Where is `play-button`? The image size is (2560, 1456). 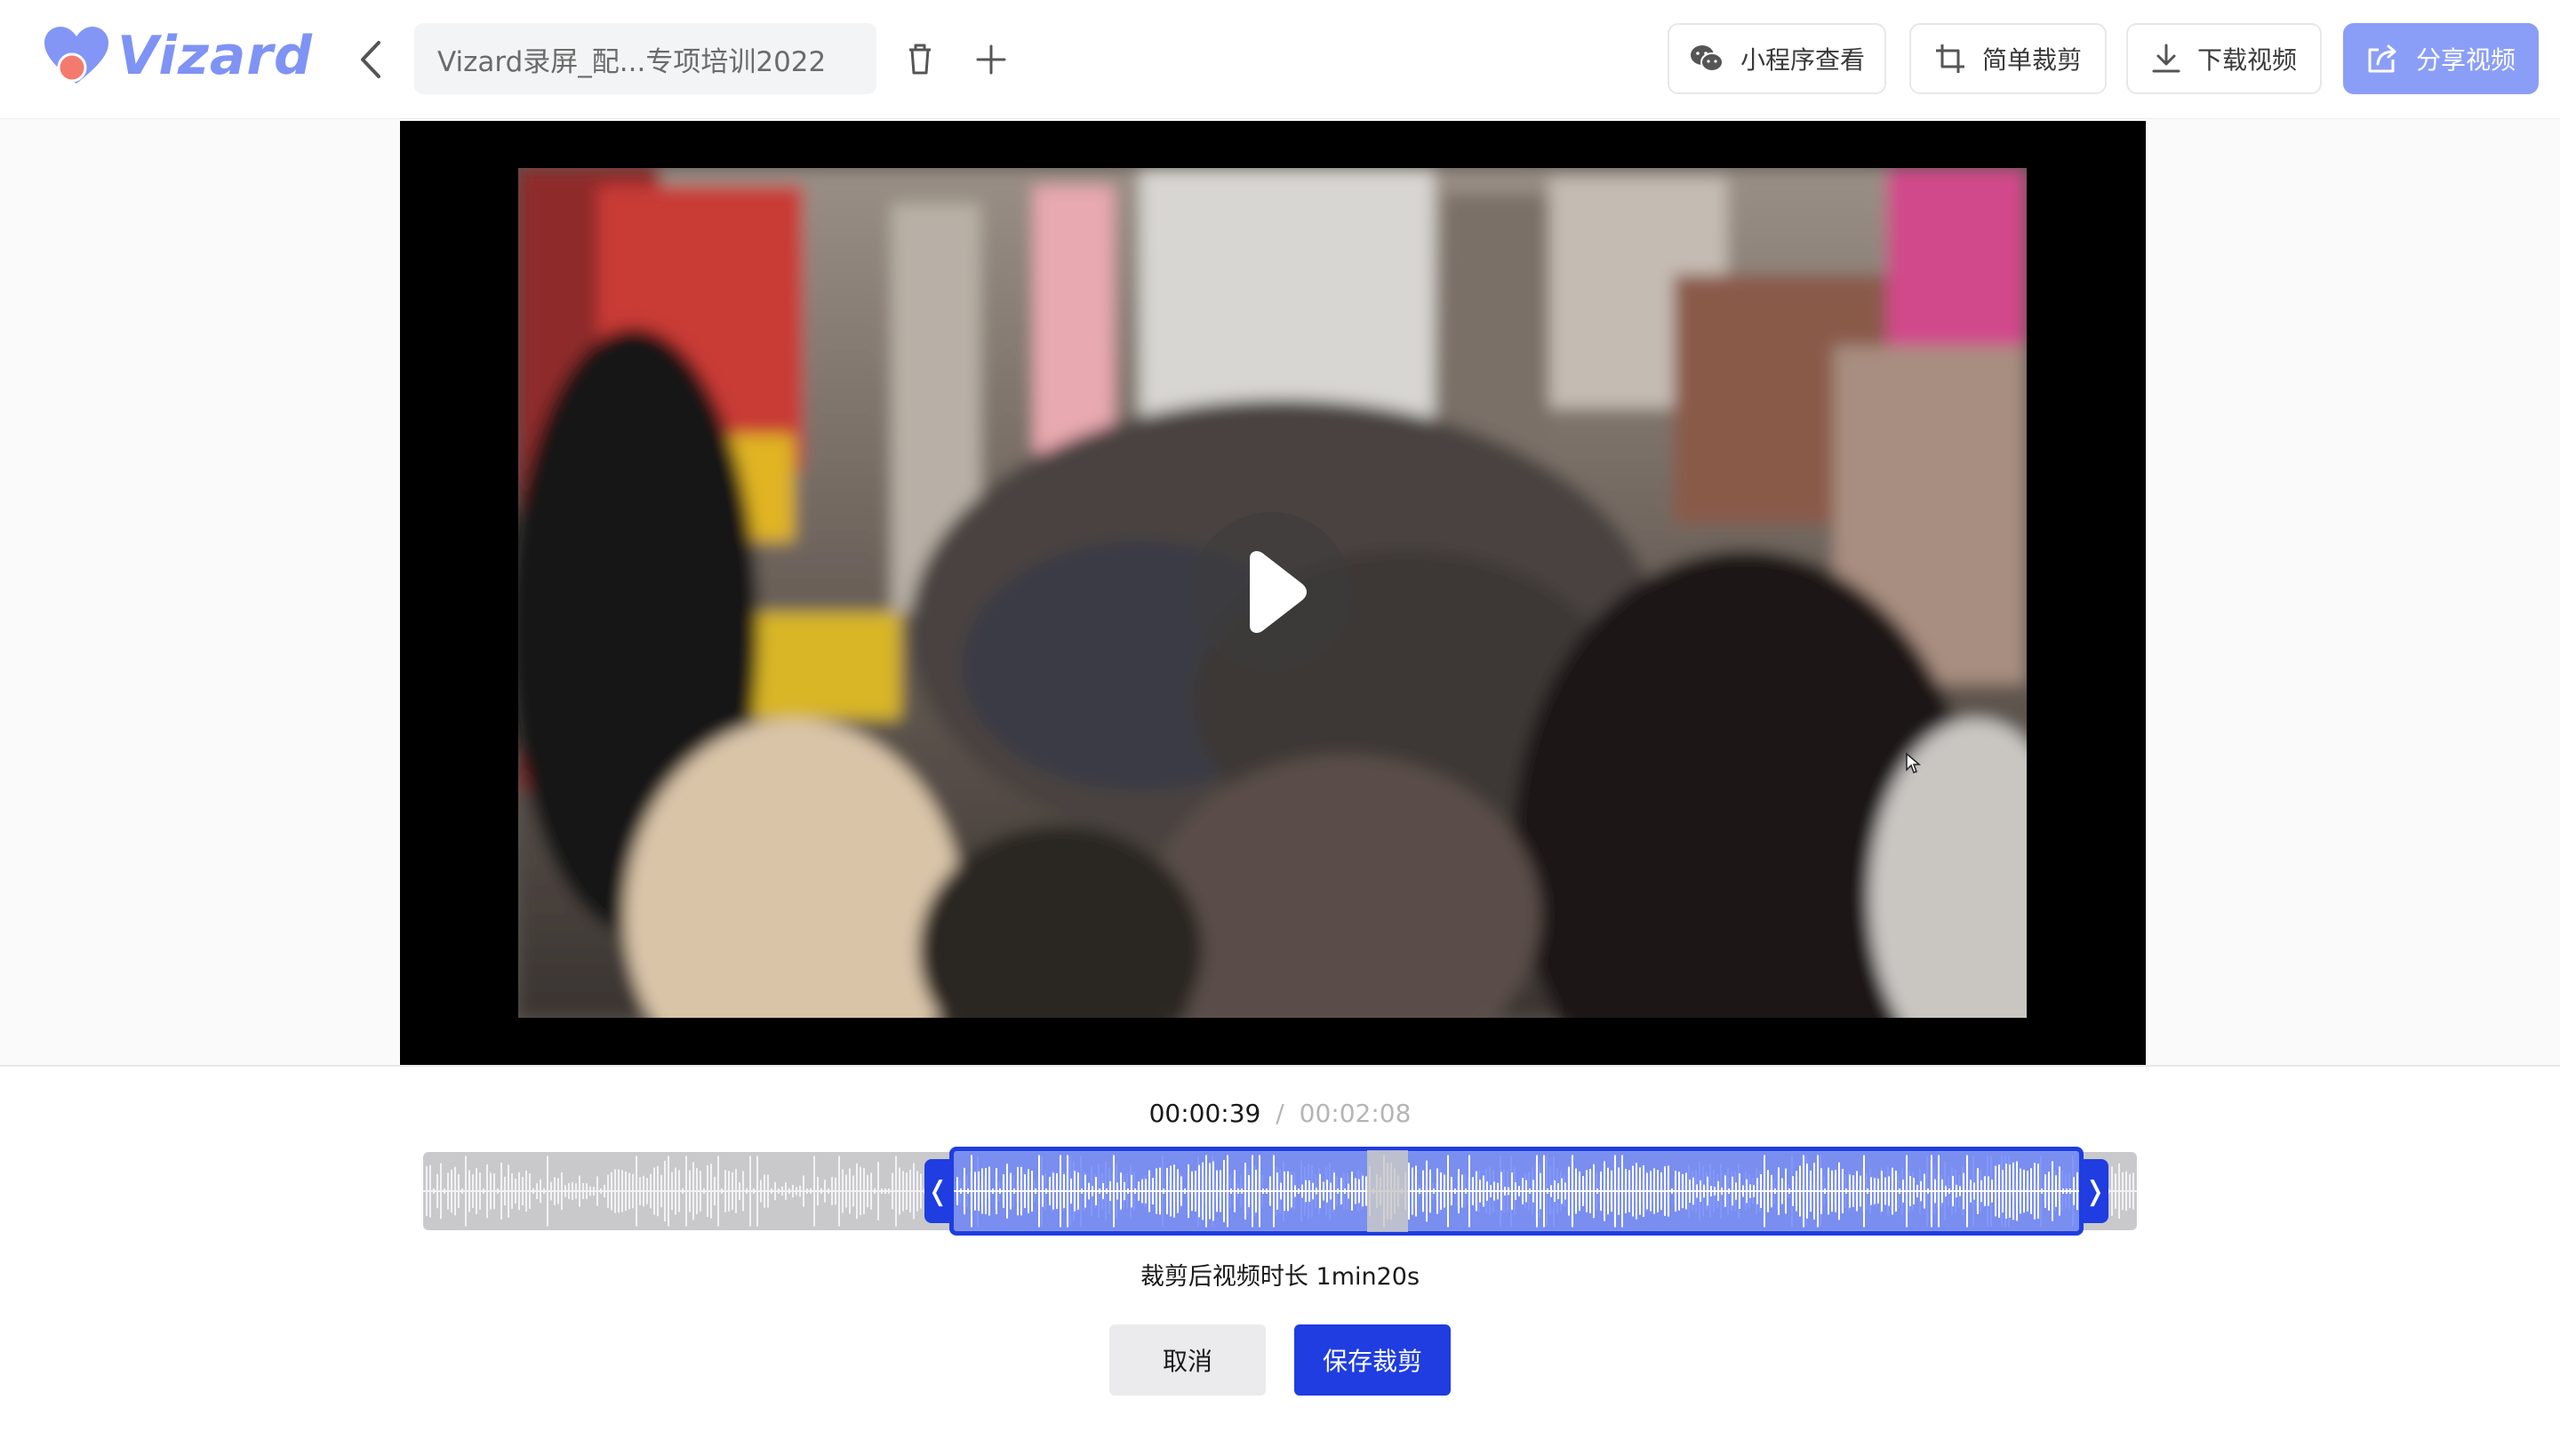
play-button is located at coordinates (1271, 592).